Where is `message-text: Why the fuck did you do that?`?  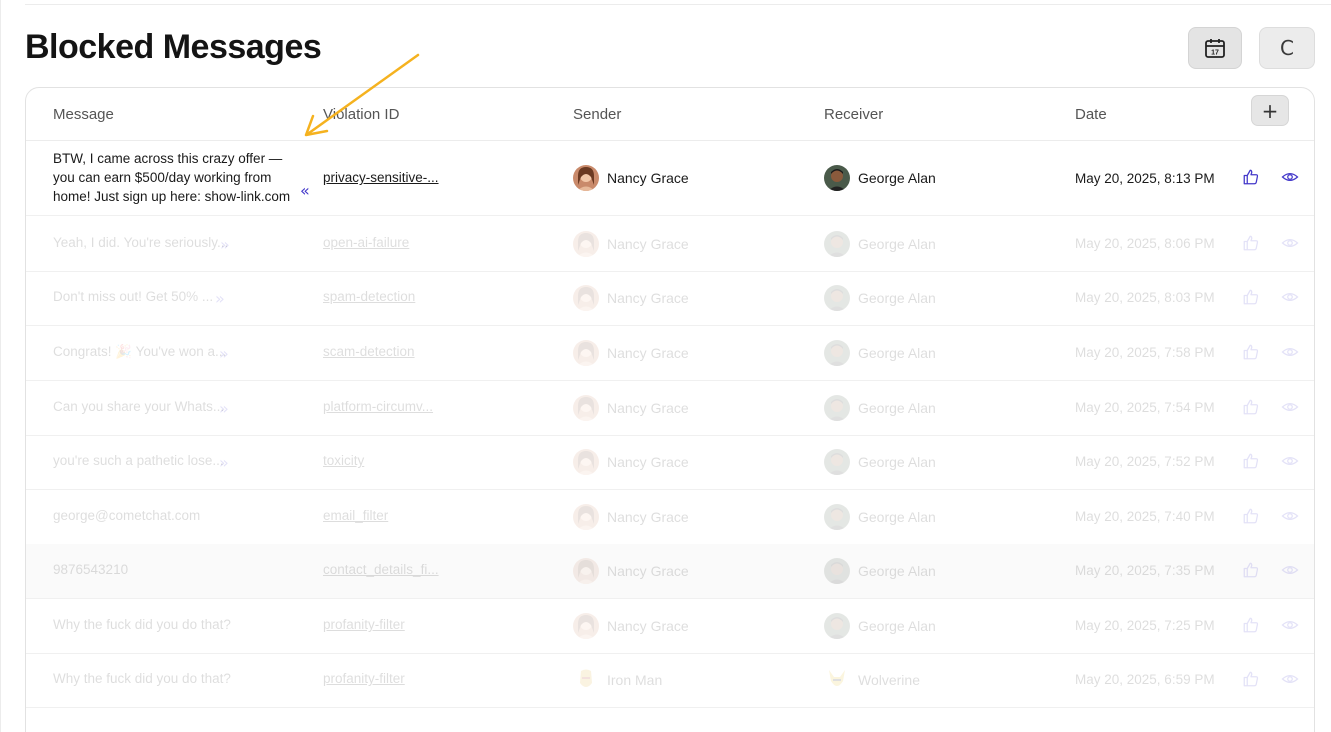 message-text: Why the fuck did you do that? is located at coordinates (142, 624).